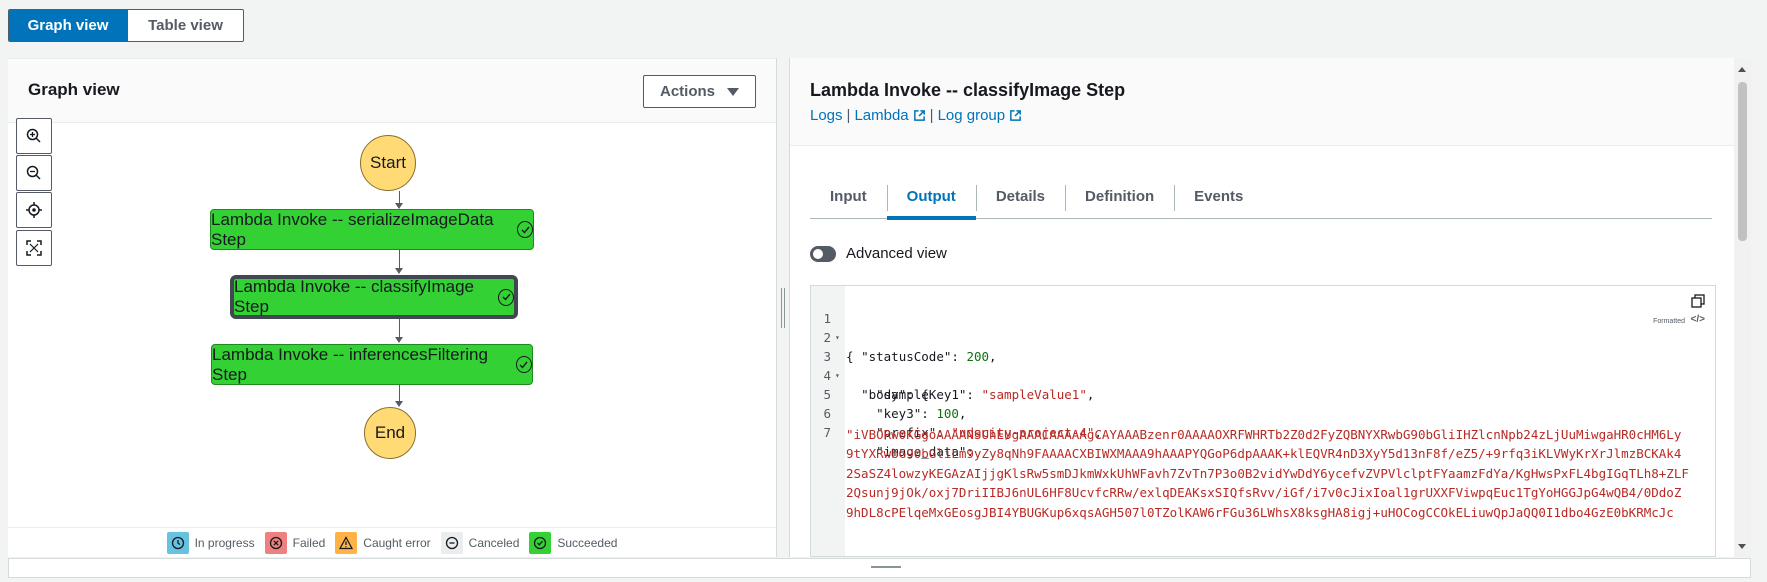  What do you see at coordinates (826, 115) in the screenshot?
I see `logs-link: Logs` at bounding box center [826, 115].